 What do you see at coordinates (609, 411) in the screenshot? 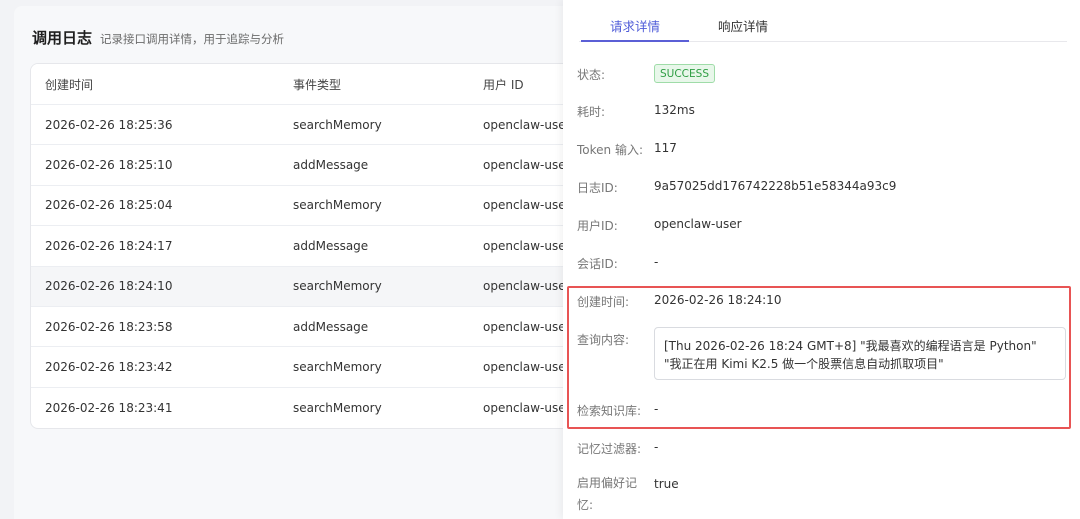
I see `knowledge-base-label: 检索知识库:` at bounding box center [609, 411].